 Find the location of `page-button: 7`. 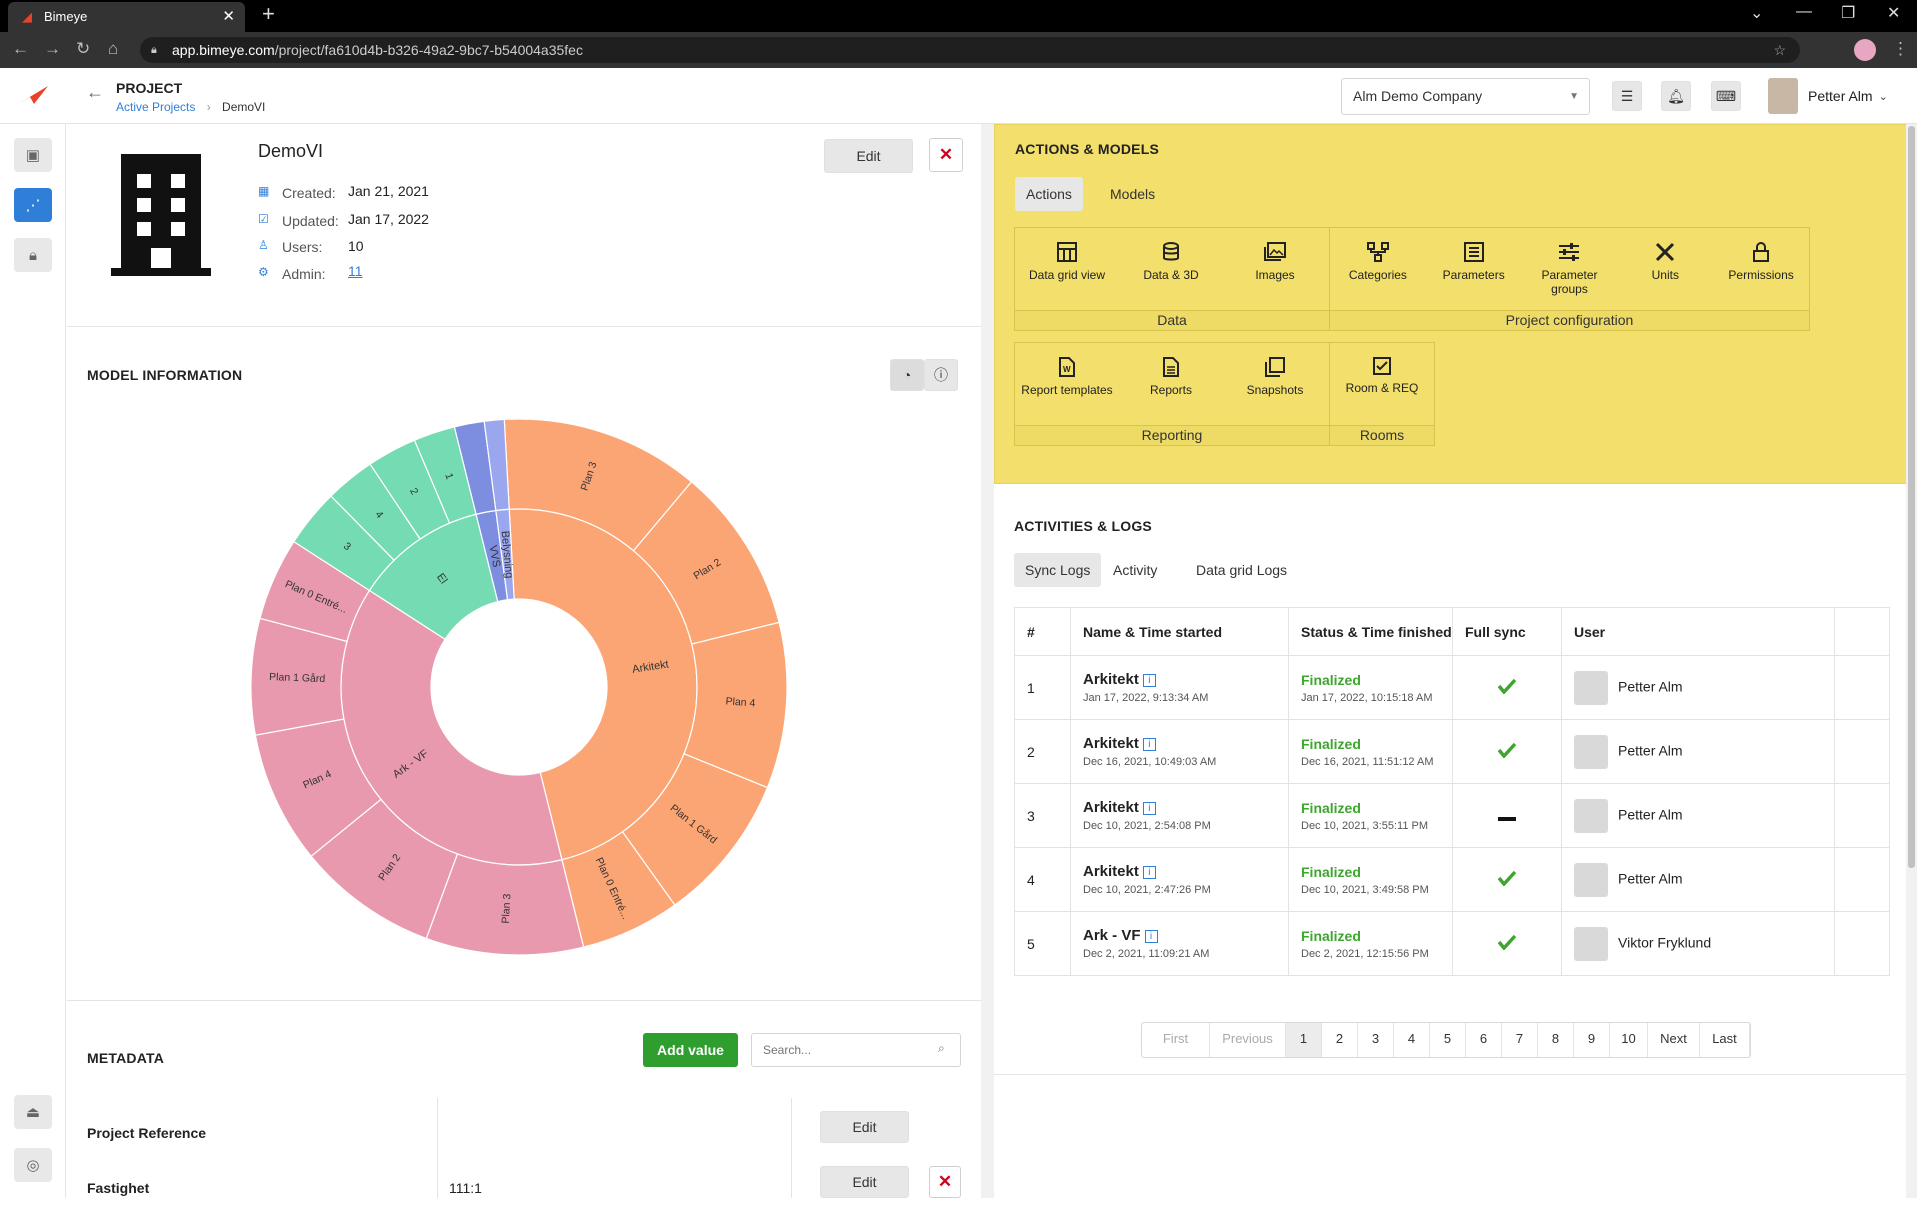

page-button: 7 is located at coordinates (1520, 1040).